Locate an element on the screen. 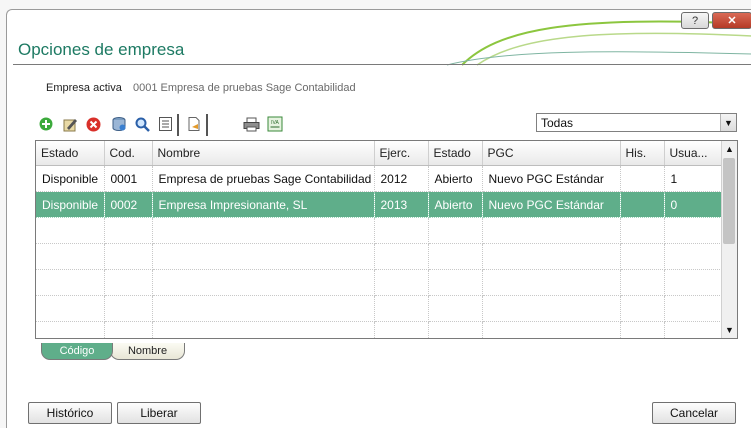 This screenshot has width=751, height=428. print-icon is located at coordinates (251, 124).